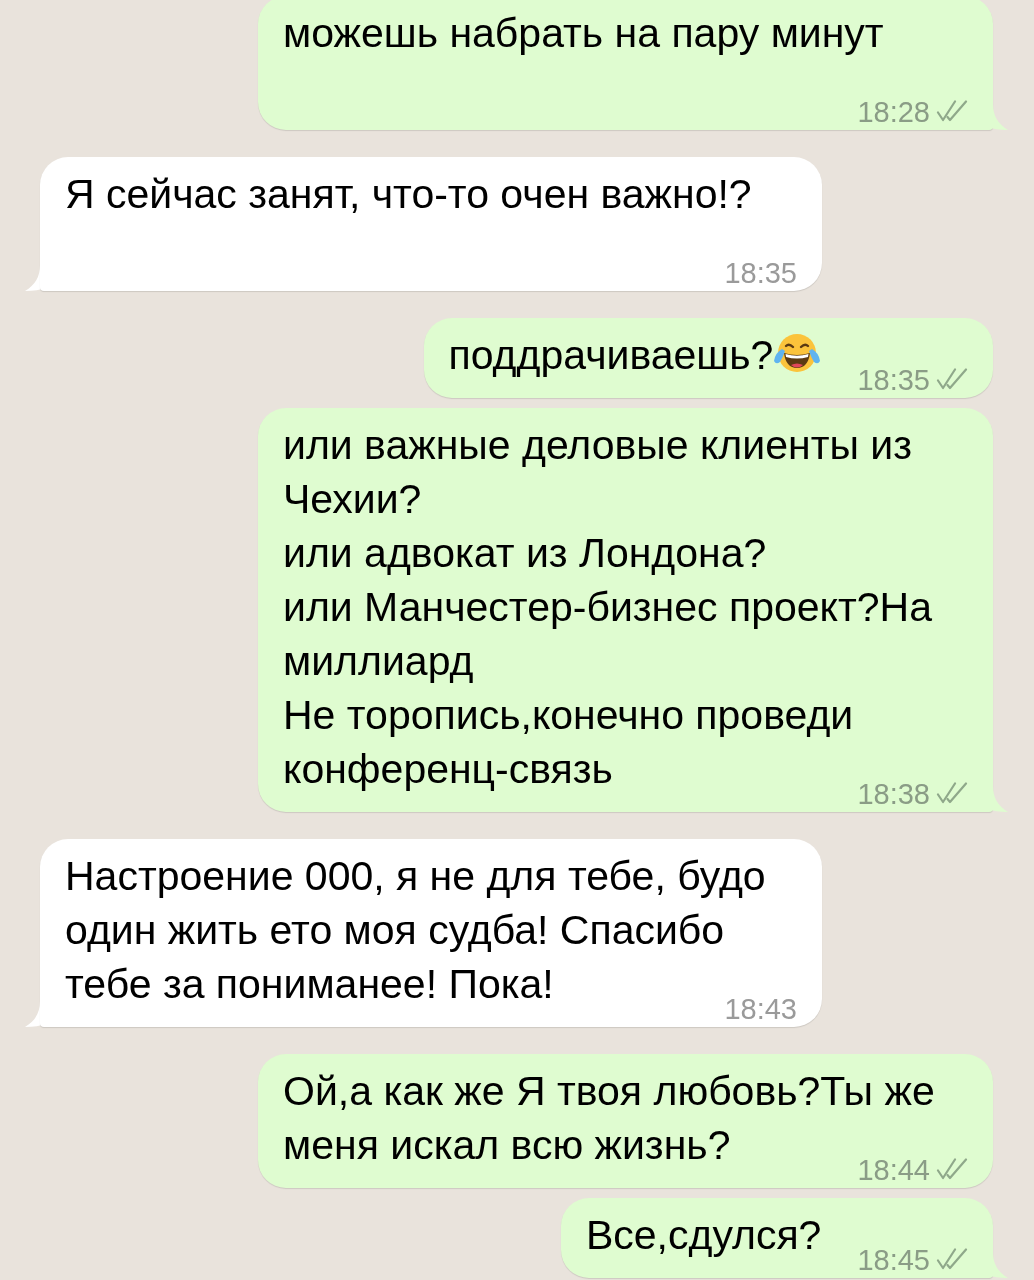 The width and height of the screenshot is (1034, 1280). What do you see at coordinates (893, 1260) in the screenshot?
I see `message-time: 18:45` at bounding box center [893, 1260].